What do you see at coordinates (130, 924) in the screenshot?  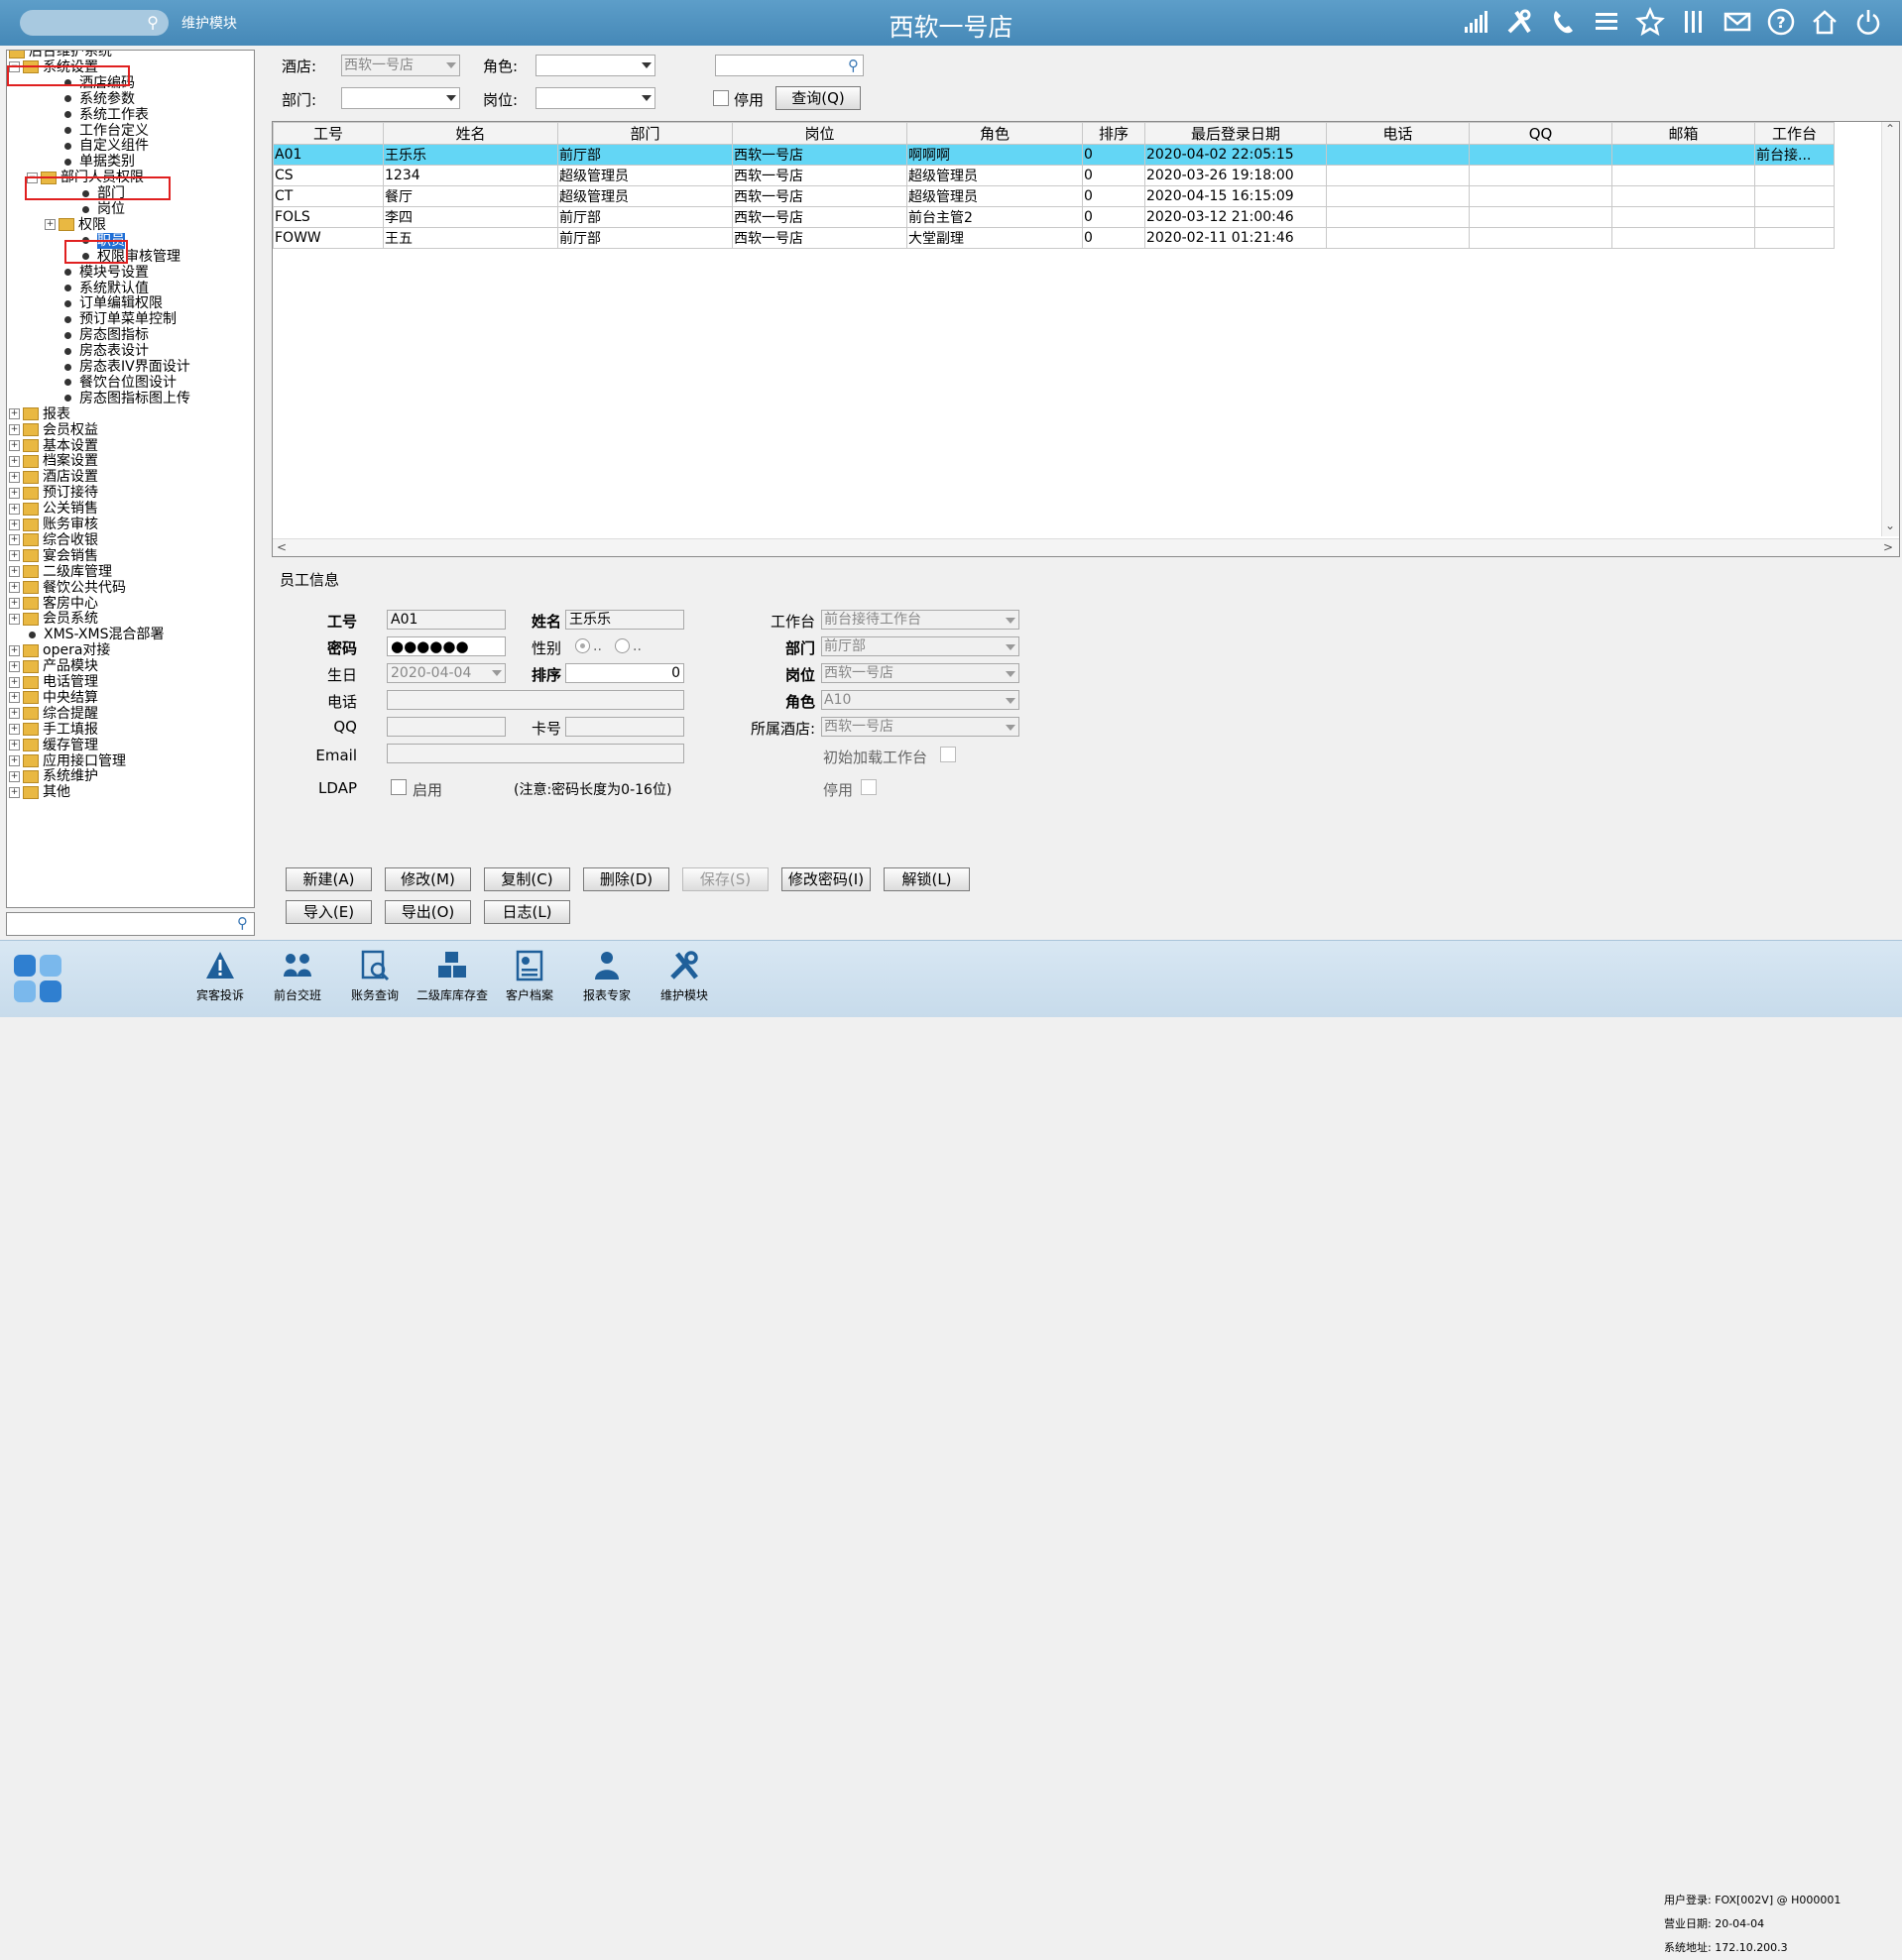 I see `tree-search-input: ⚲` at bounding box center [130, 924].